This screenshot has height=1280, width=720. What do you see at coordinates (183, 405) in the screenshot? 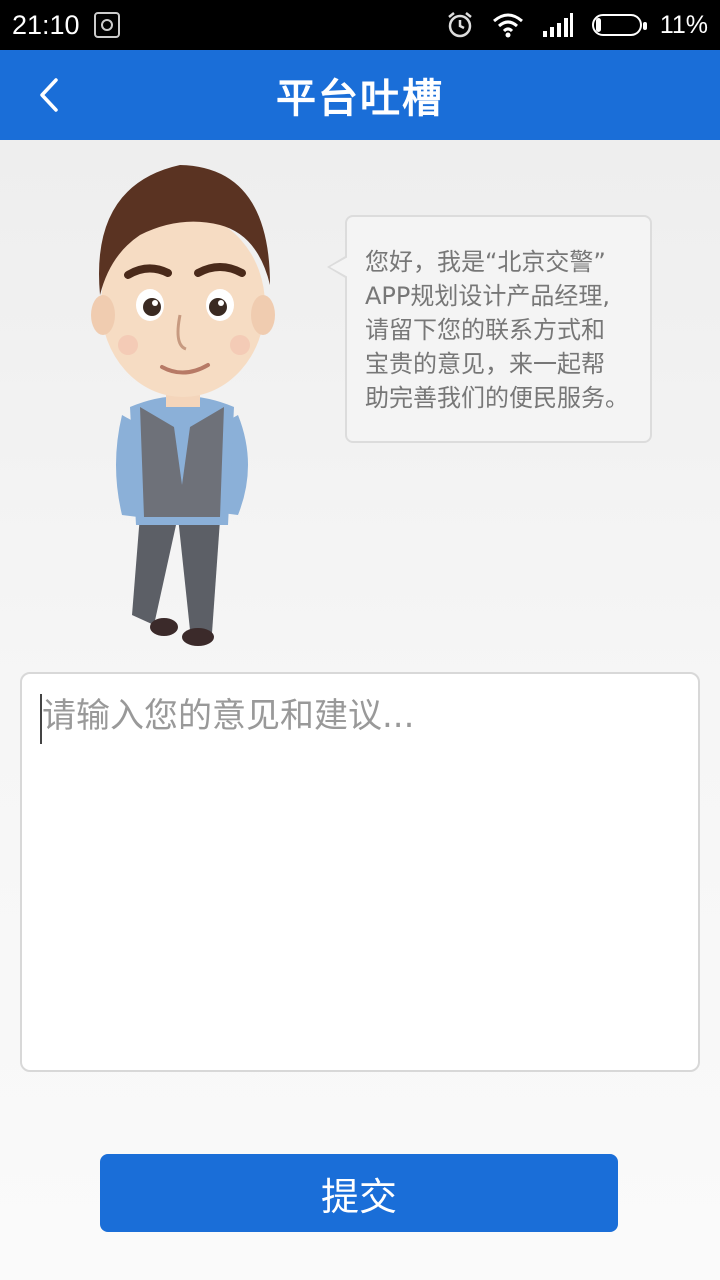
I see `product-manager-avatar` at bounding box center [183, 405].